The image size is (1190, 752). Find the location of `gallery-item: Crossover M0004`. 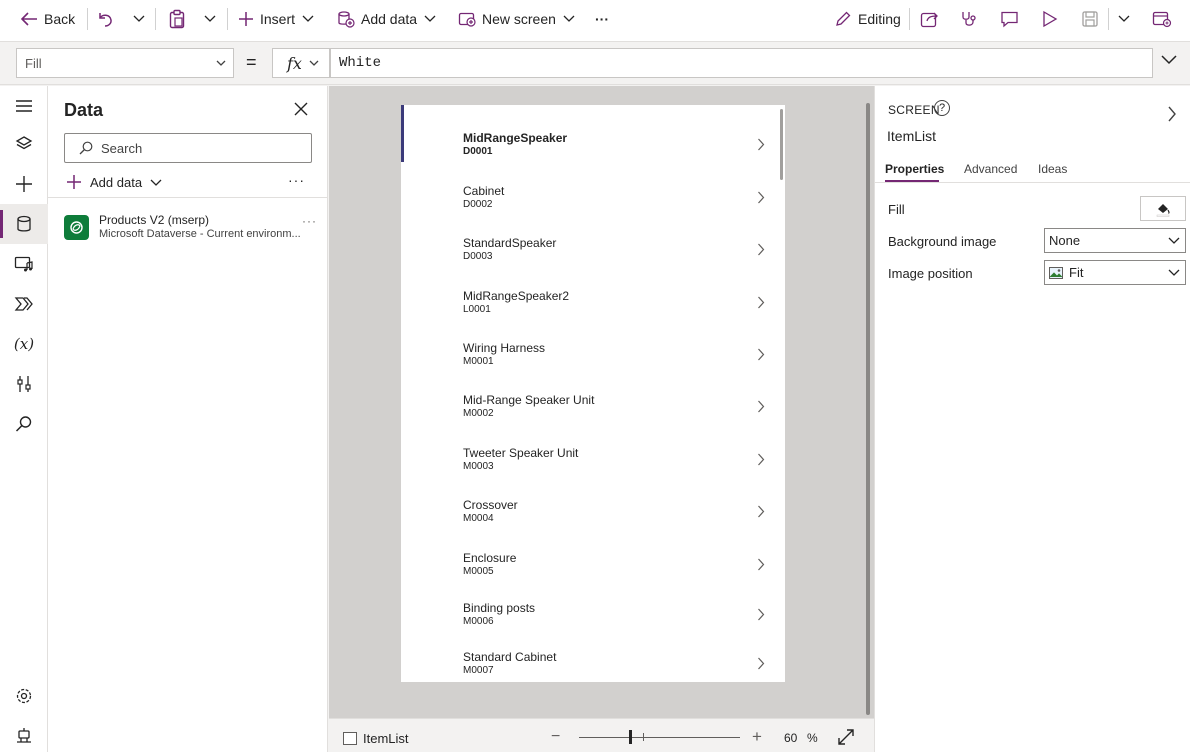

gallery-item: Crossover M0004 is located at coordinates (593, 506).